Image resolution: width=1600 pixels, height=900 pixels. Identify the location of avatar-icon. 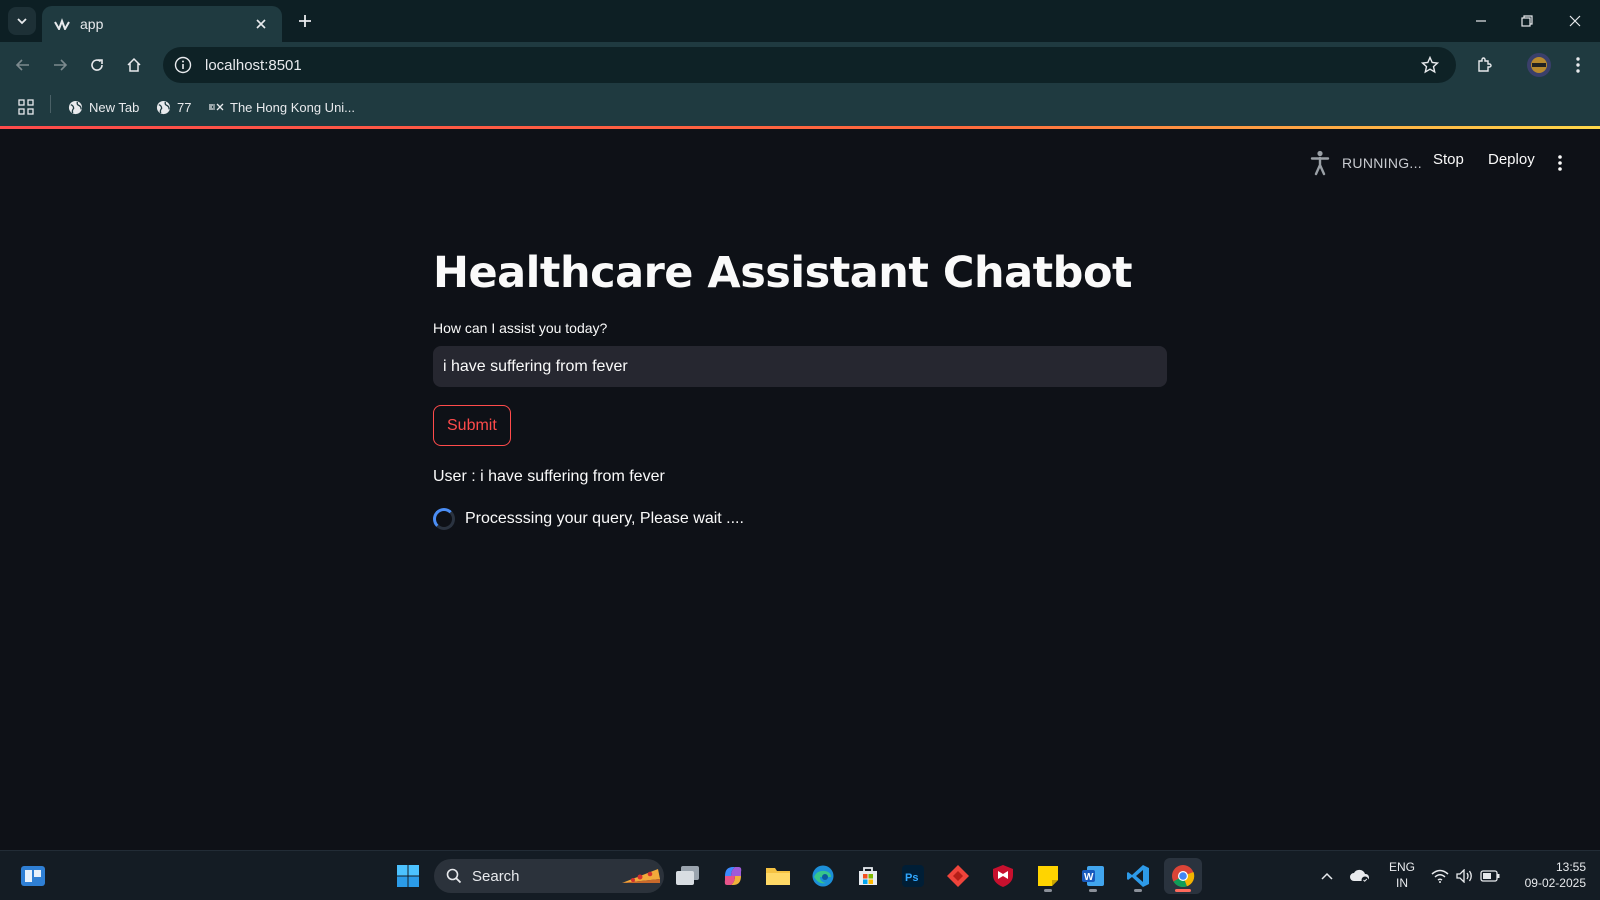
(1539, 65).